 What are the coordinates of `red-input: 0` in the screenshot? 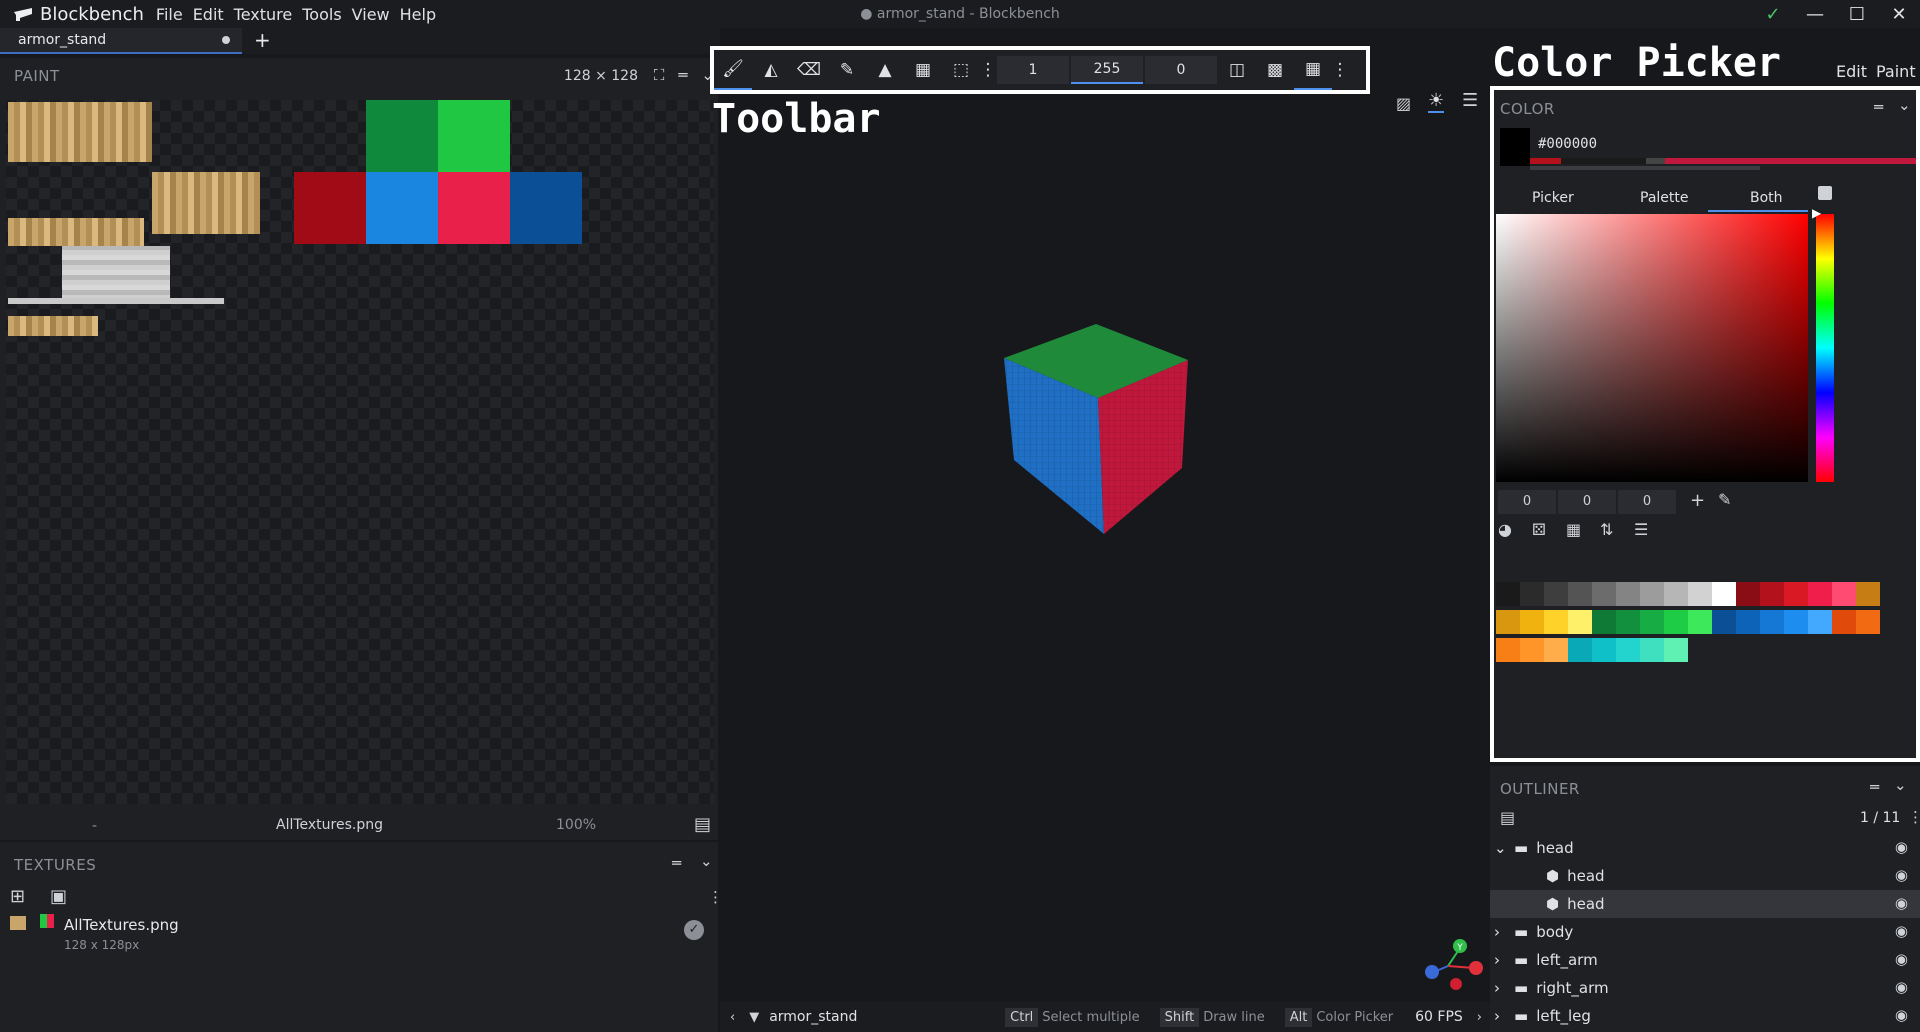 It's located at (1527, 502).